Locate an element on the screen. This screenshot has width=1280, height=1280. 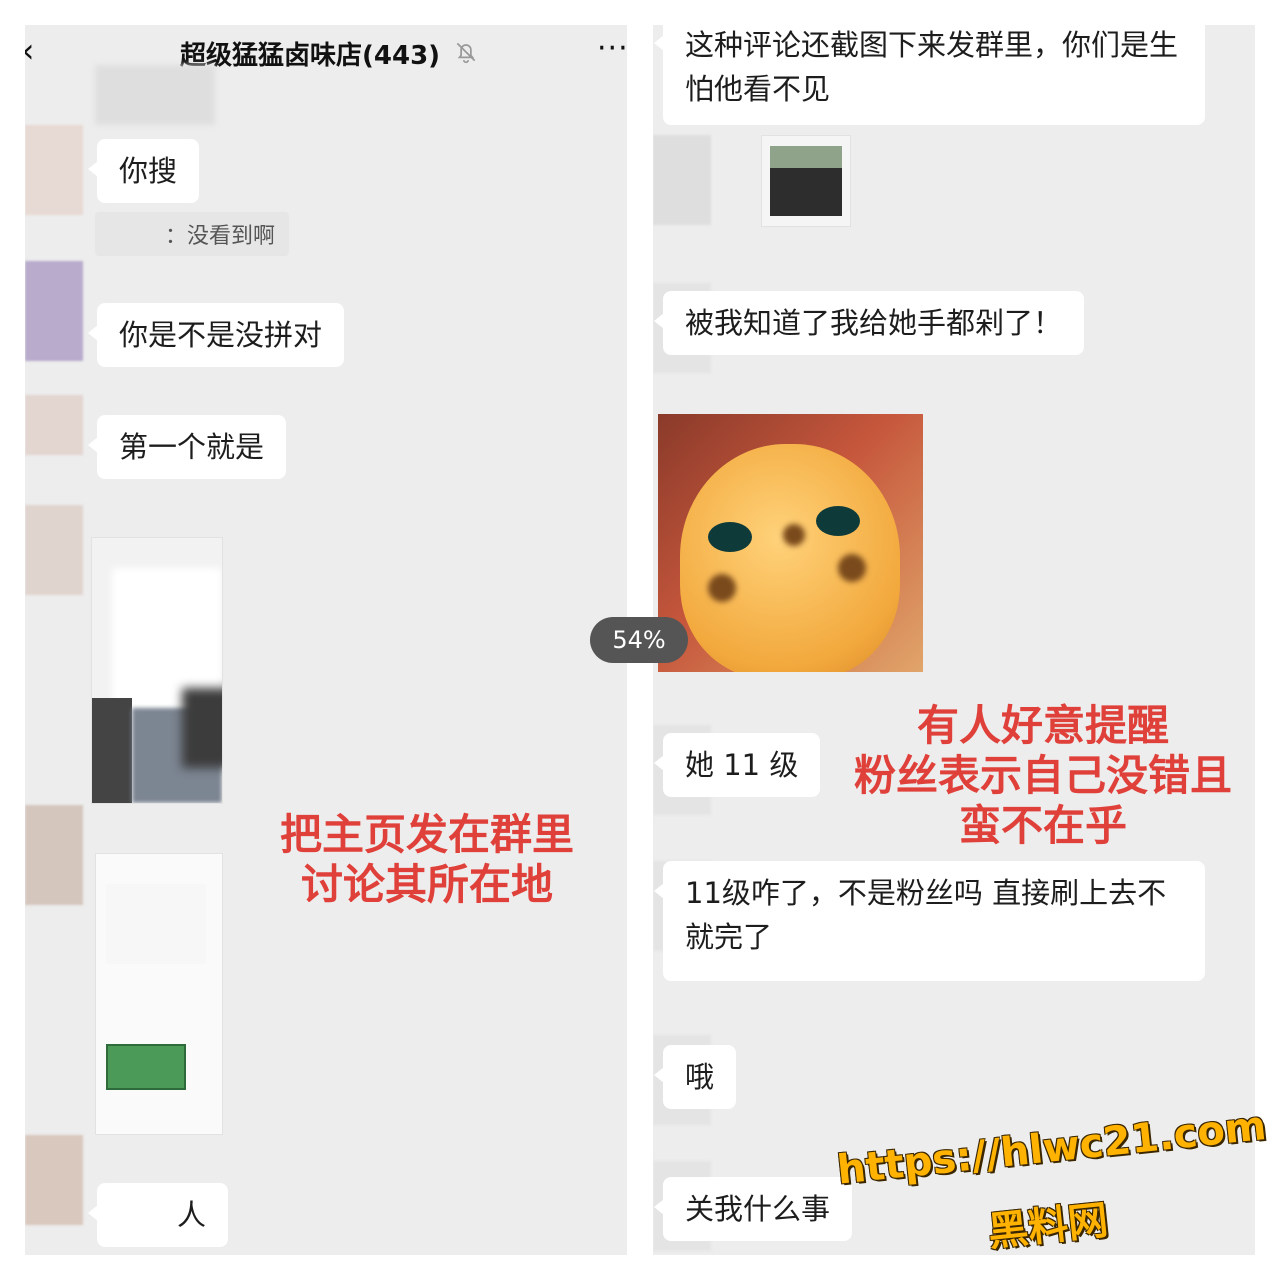
message-text: 这种评论还截图下来发群里，你们是生怕他看不见 is located at coordinates (932, 67).